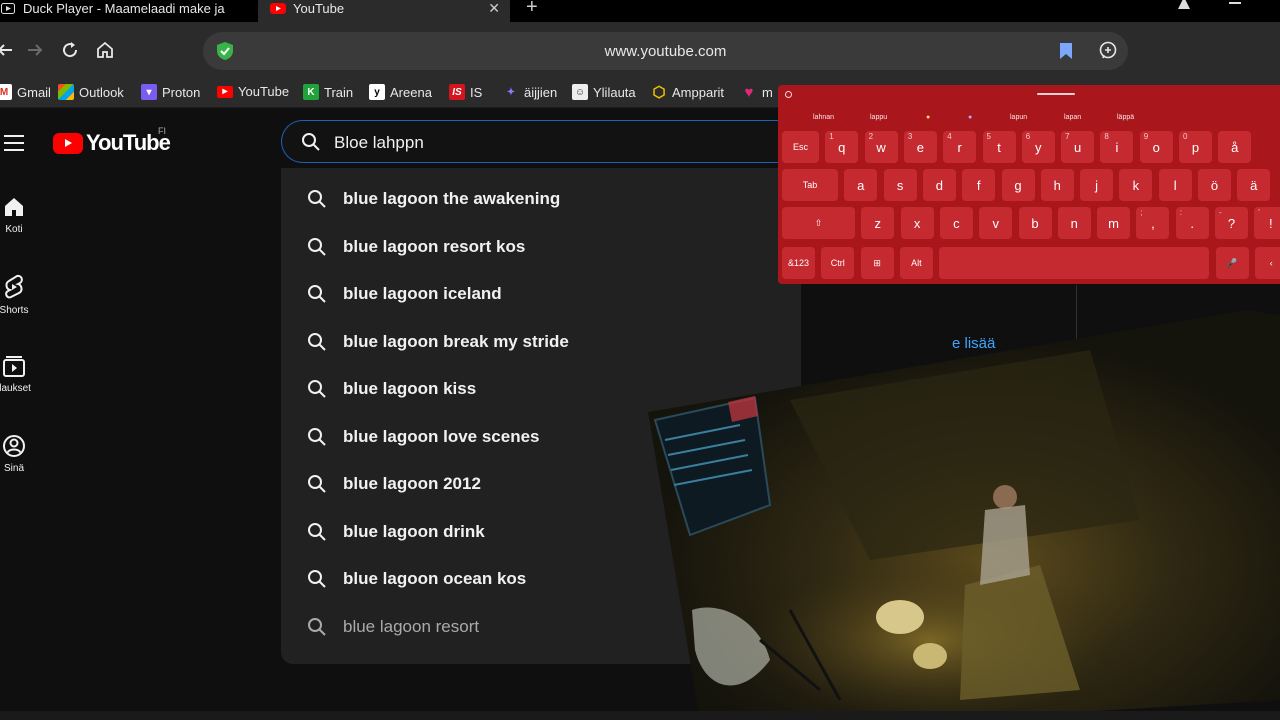  Describe the element at coordinates (530, 92) in the screenshot. I see `bookmark-aijjien: ✦ äijjien` at that location.